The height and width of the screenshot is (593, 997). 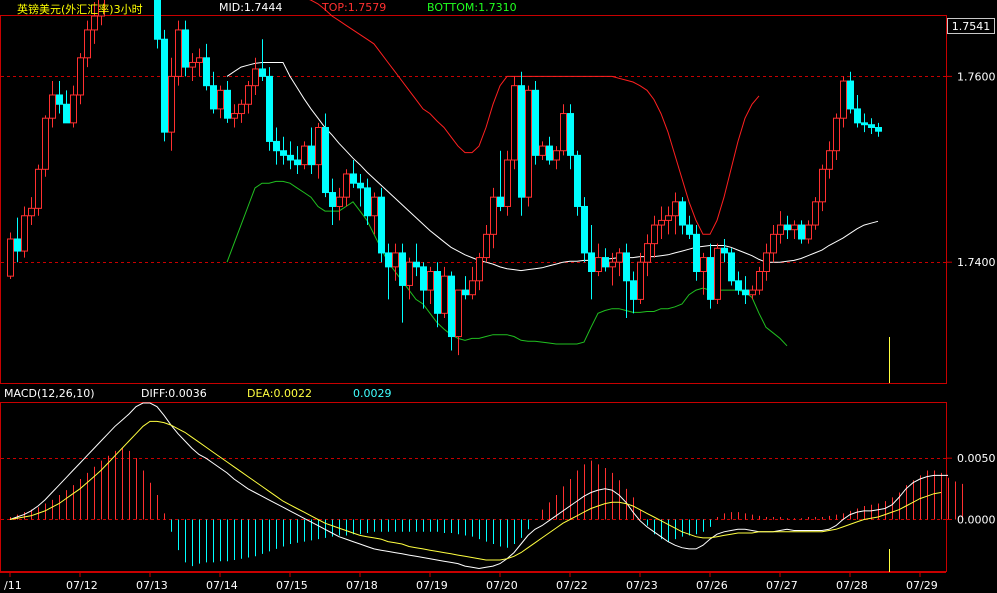 I want to click on date-axis-label: 07/28, so click(x=852, y=585).